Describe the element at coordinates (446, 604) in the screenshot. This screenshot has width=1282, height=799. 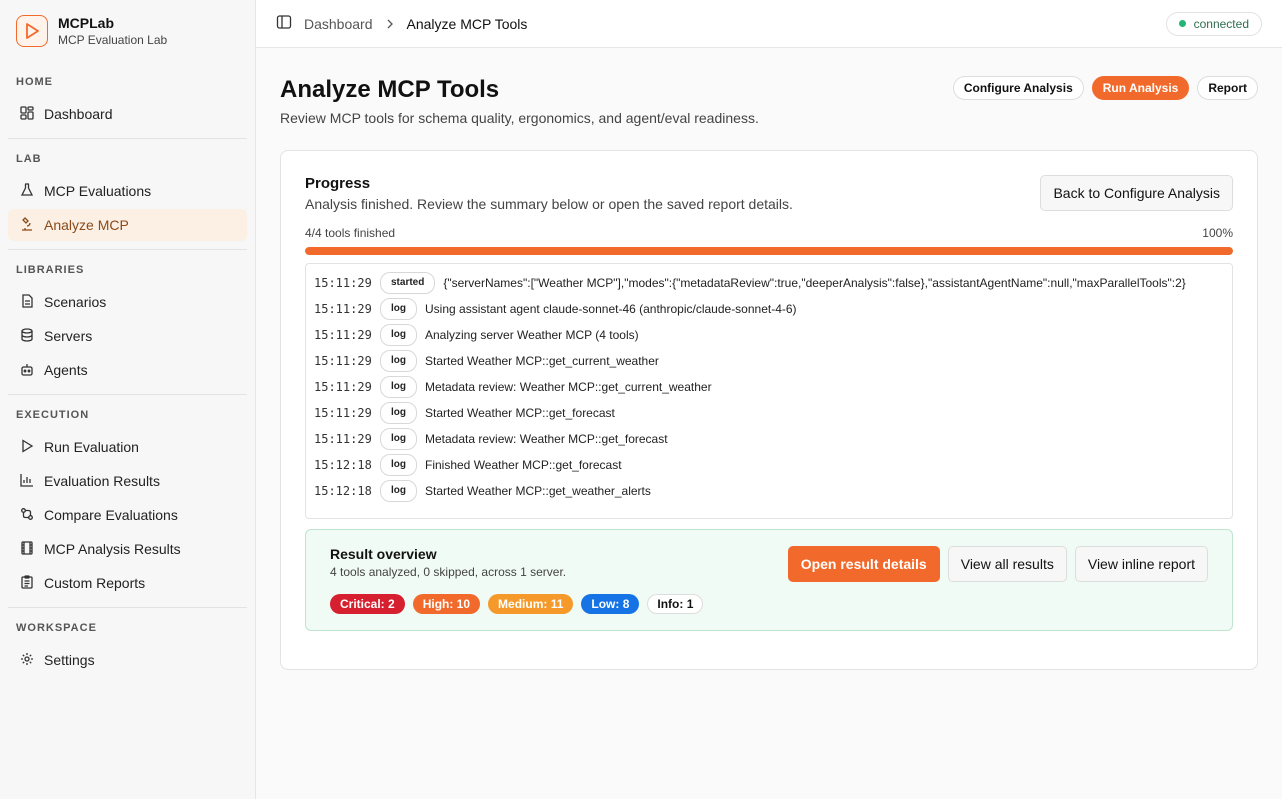
I see `severity-badge: High: 10` at that location.